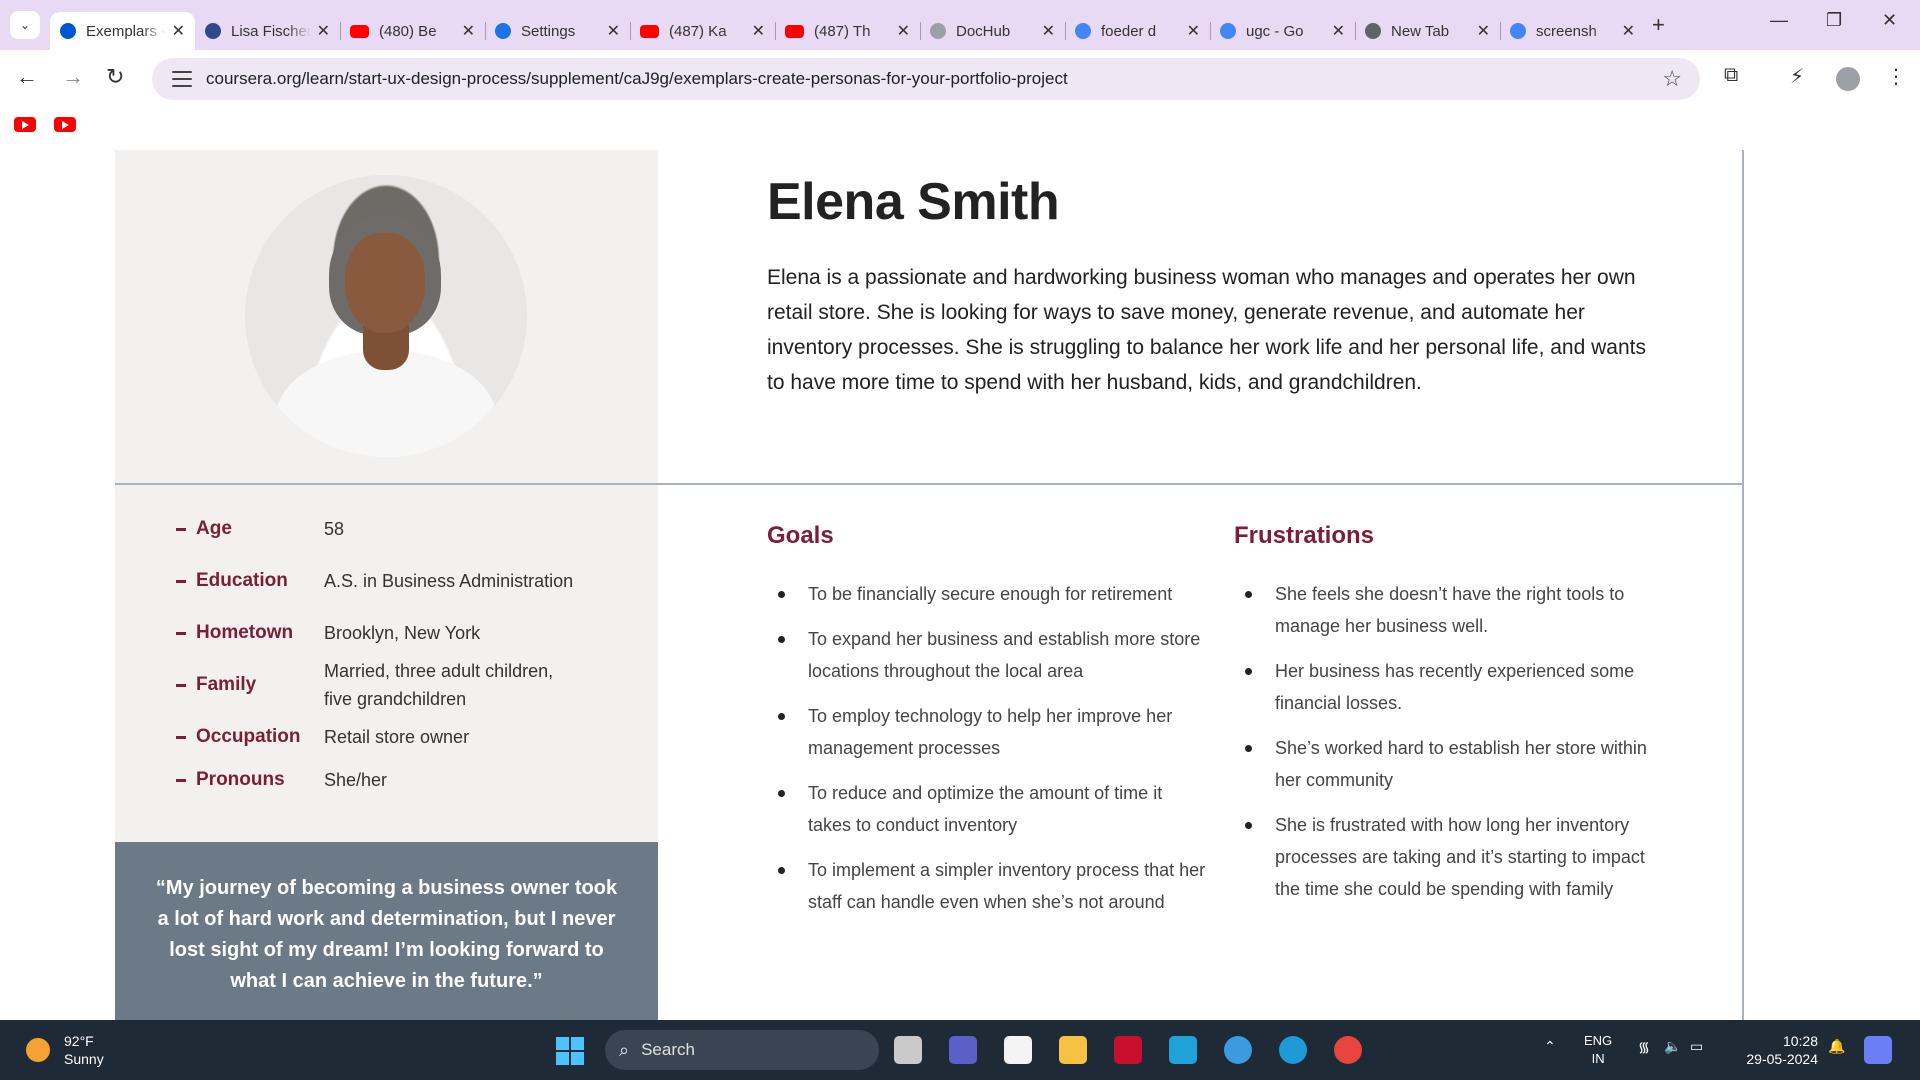 The width and height of the screenshot is (1920, 1080). Describe the element at coordinates (1743, 585) in the screenshot. I see `right-border` at that location.